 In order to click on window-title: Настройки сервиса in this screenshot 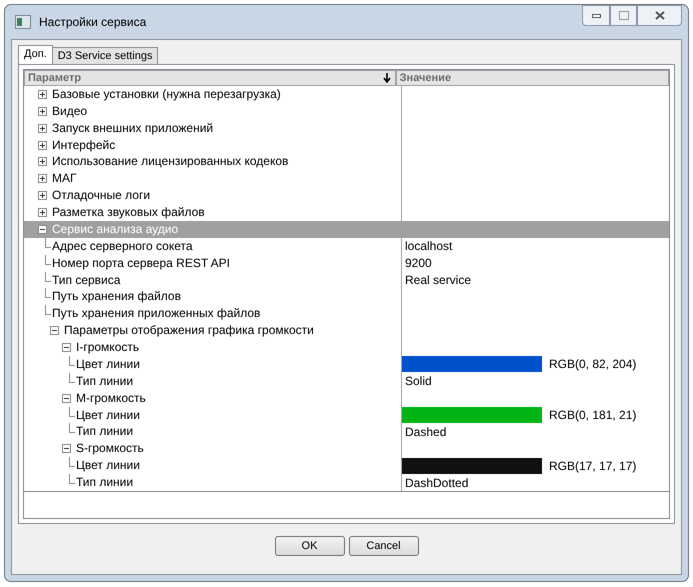, I will do `click(92, 22)`.